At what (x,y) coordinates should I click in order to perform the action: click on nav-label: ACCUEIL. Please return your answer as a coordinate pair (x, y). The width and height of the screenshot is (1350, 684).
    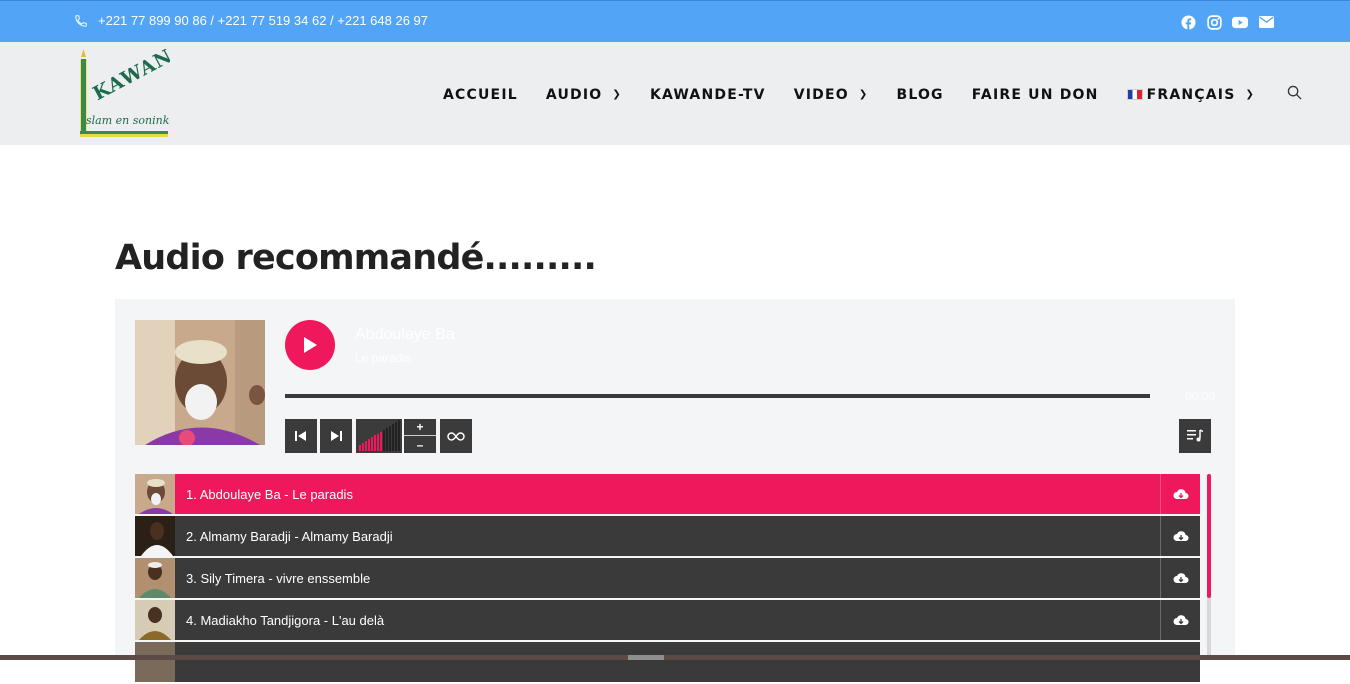
    Looking at the image, I should click on (480, 94).